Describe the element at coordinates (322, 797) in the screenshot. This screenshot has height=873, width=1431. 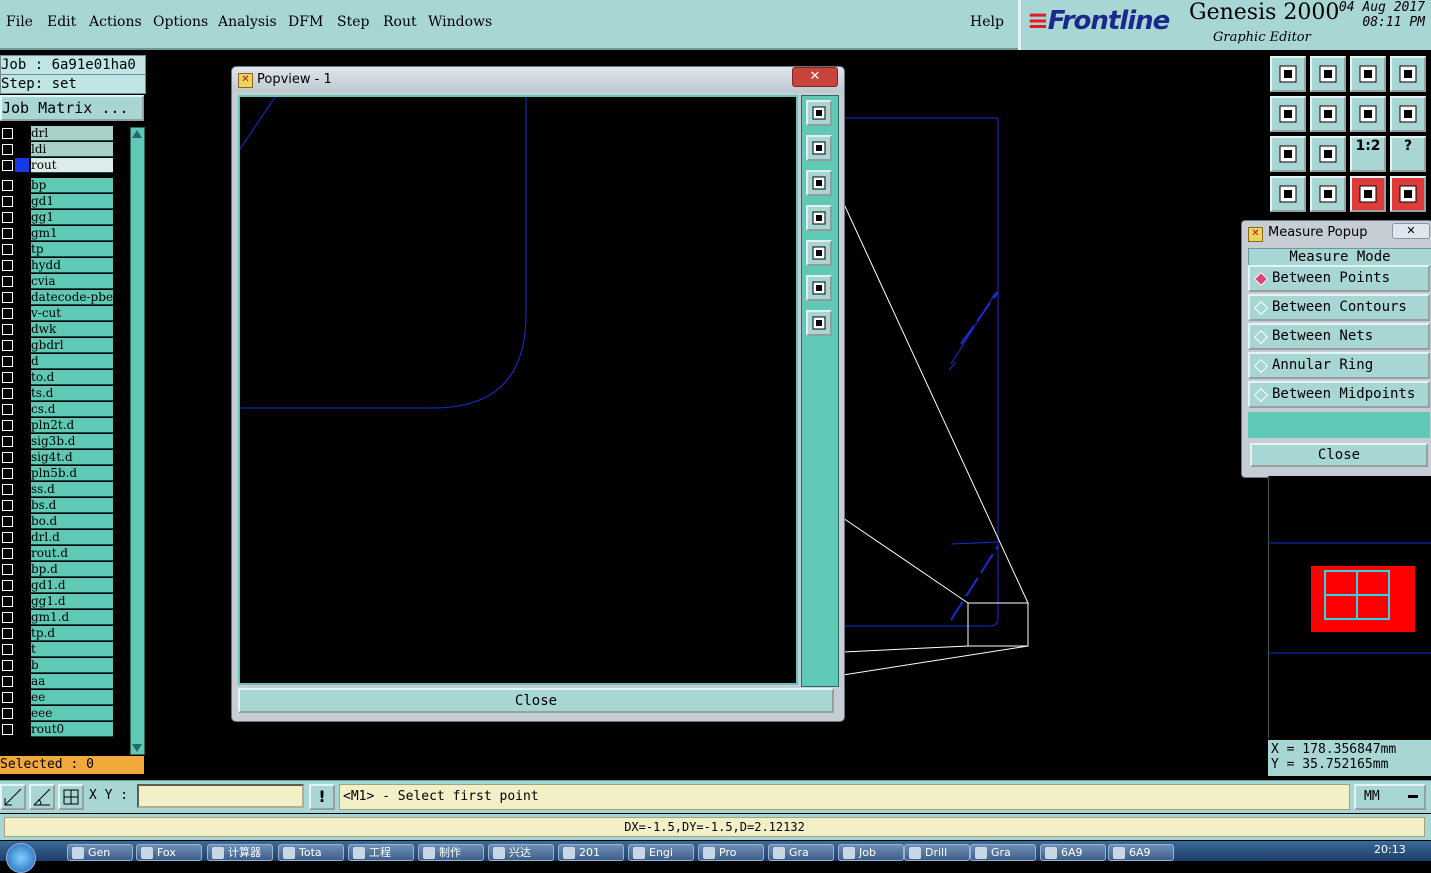
I see `alert-icon: !` at that location.